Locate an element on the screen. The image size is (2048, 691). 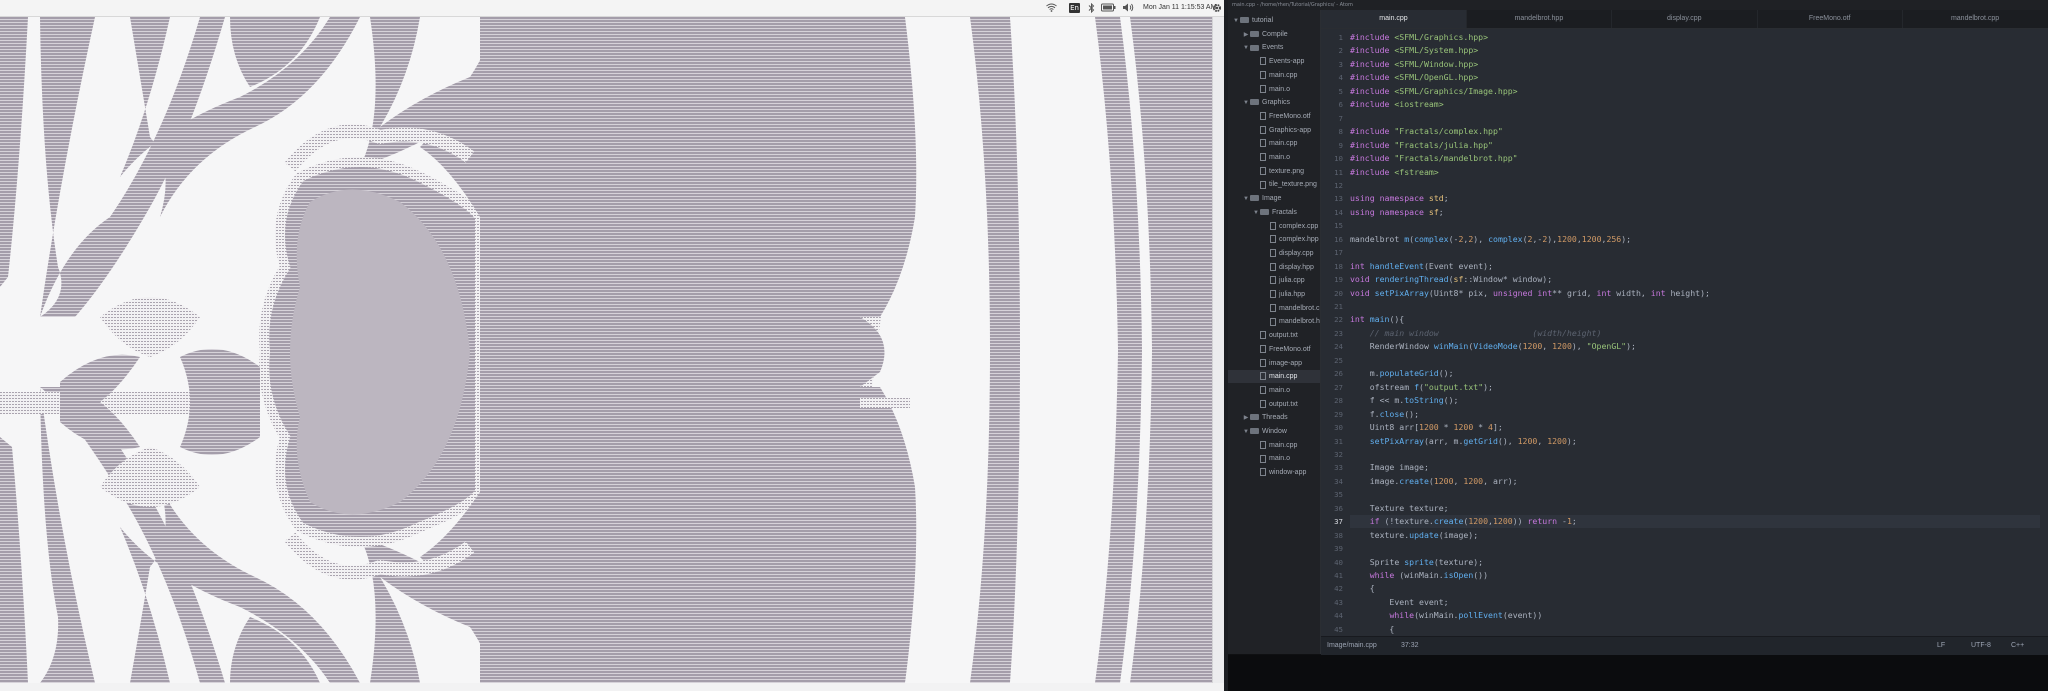
tree-file: Graphics-app is located at coordinates (1274, 130).